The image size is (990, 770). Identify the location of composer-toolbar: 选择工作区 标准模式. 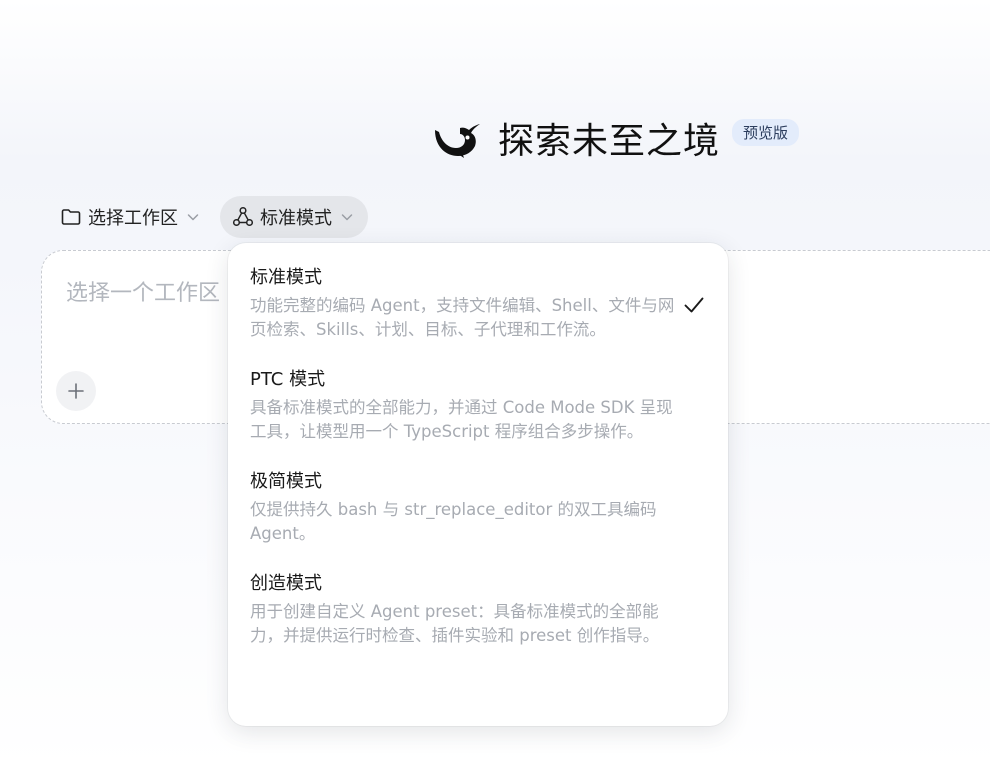
(210, 217).